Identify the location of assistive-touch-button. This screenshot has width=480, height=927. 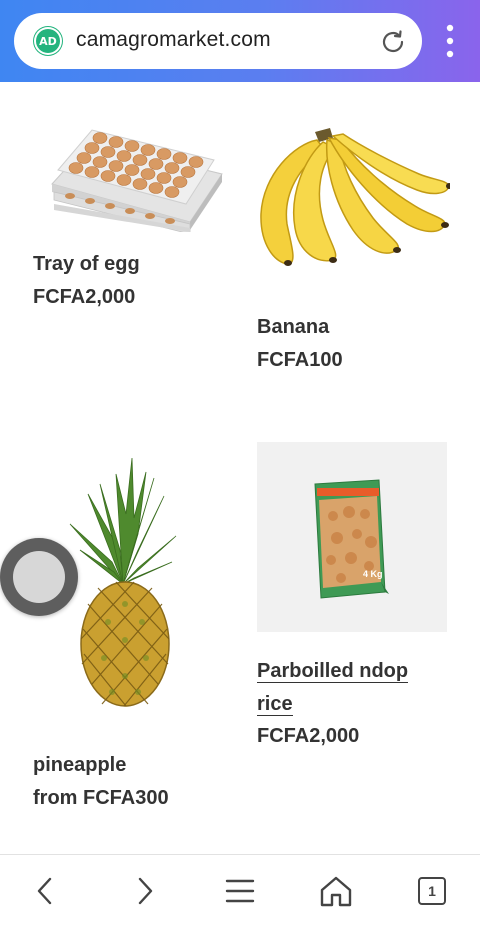
(39, 577).